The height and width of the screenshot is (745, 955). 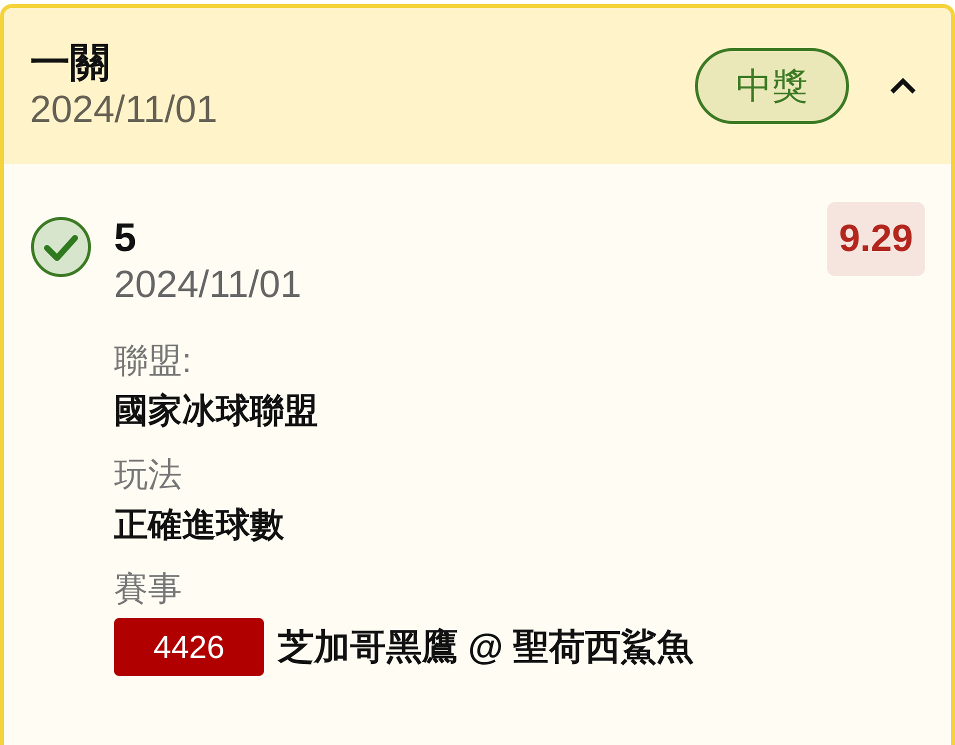 I want to click on detail-label: 聯盟:, so click(x=153, y=361).